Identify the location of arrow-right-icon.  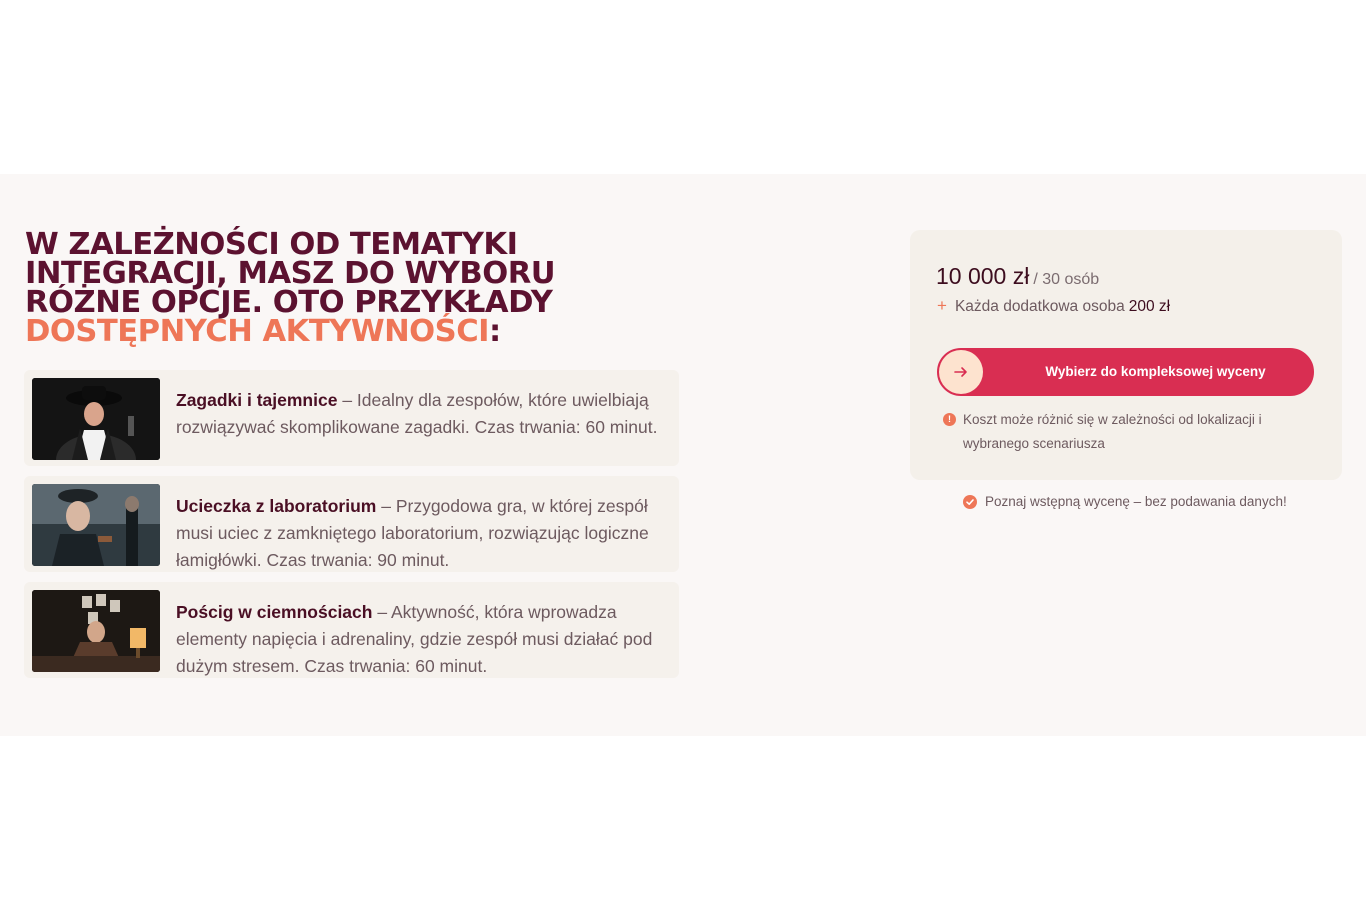
(961, 372).